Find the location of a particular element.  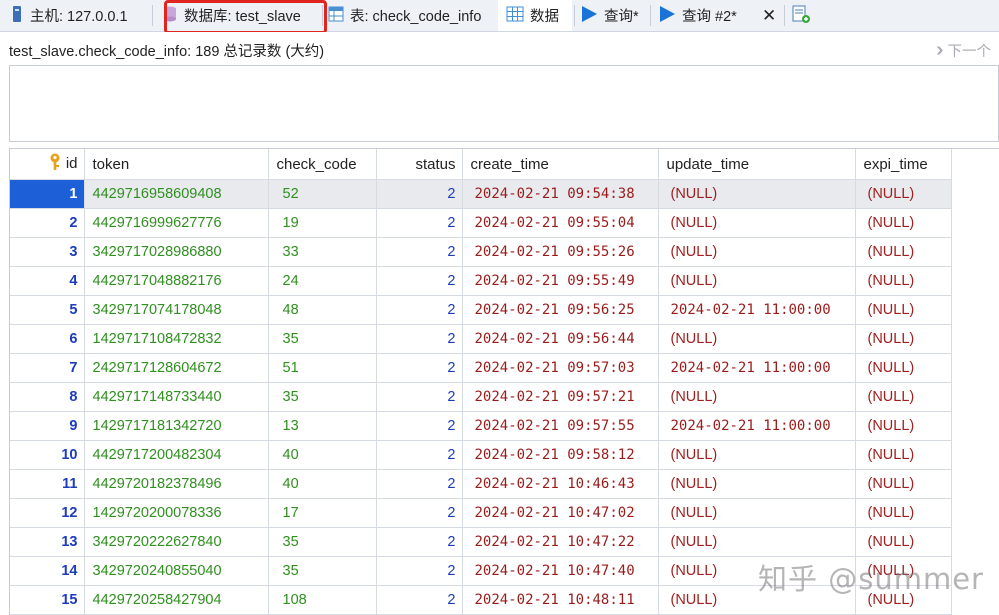

col-header-id: id is located at coordinates (47, 164).